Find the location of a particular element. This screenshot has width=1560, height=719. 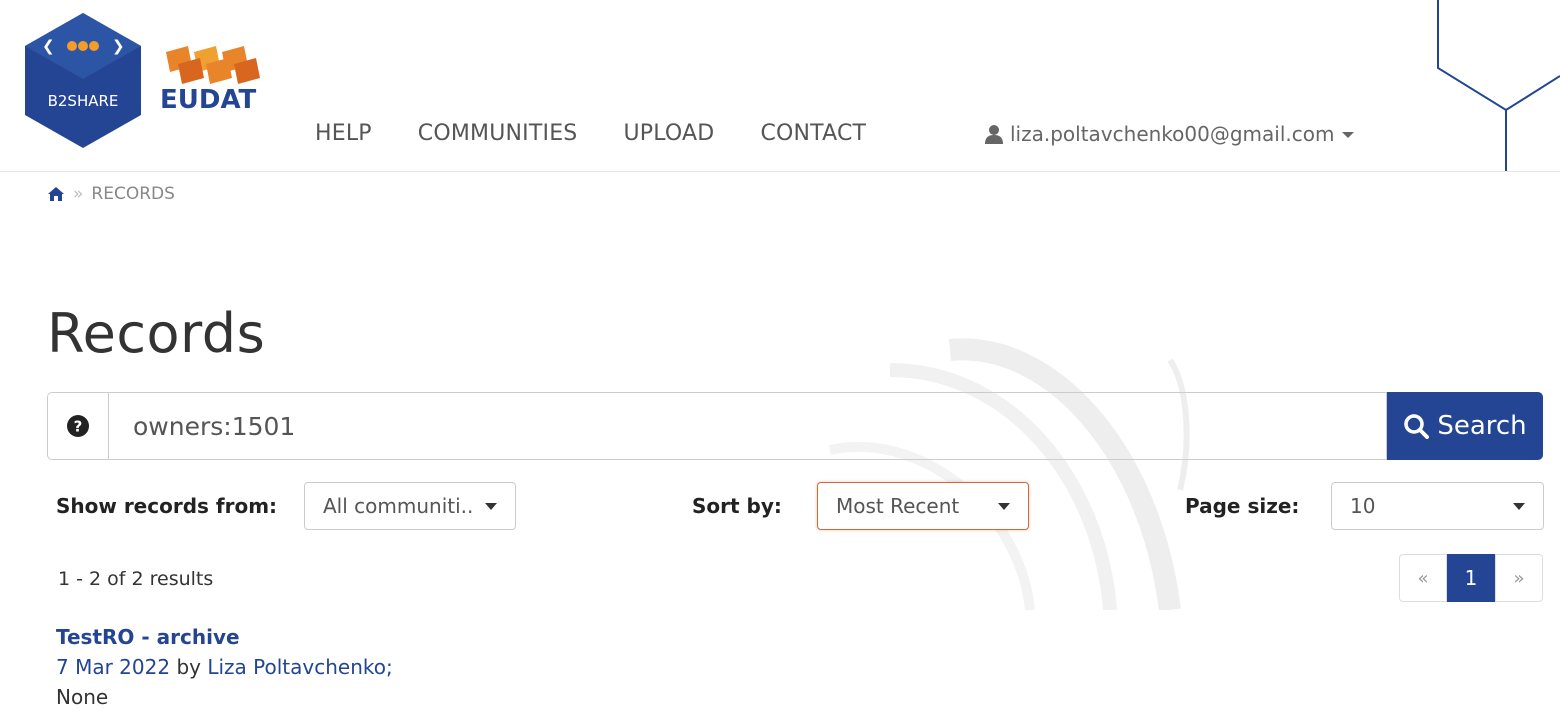

community-filter-label: Show records from: is located at coordinates (167, 506).